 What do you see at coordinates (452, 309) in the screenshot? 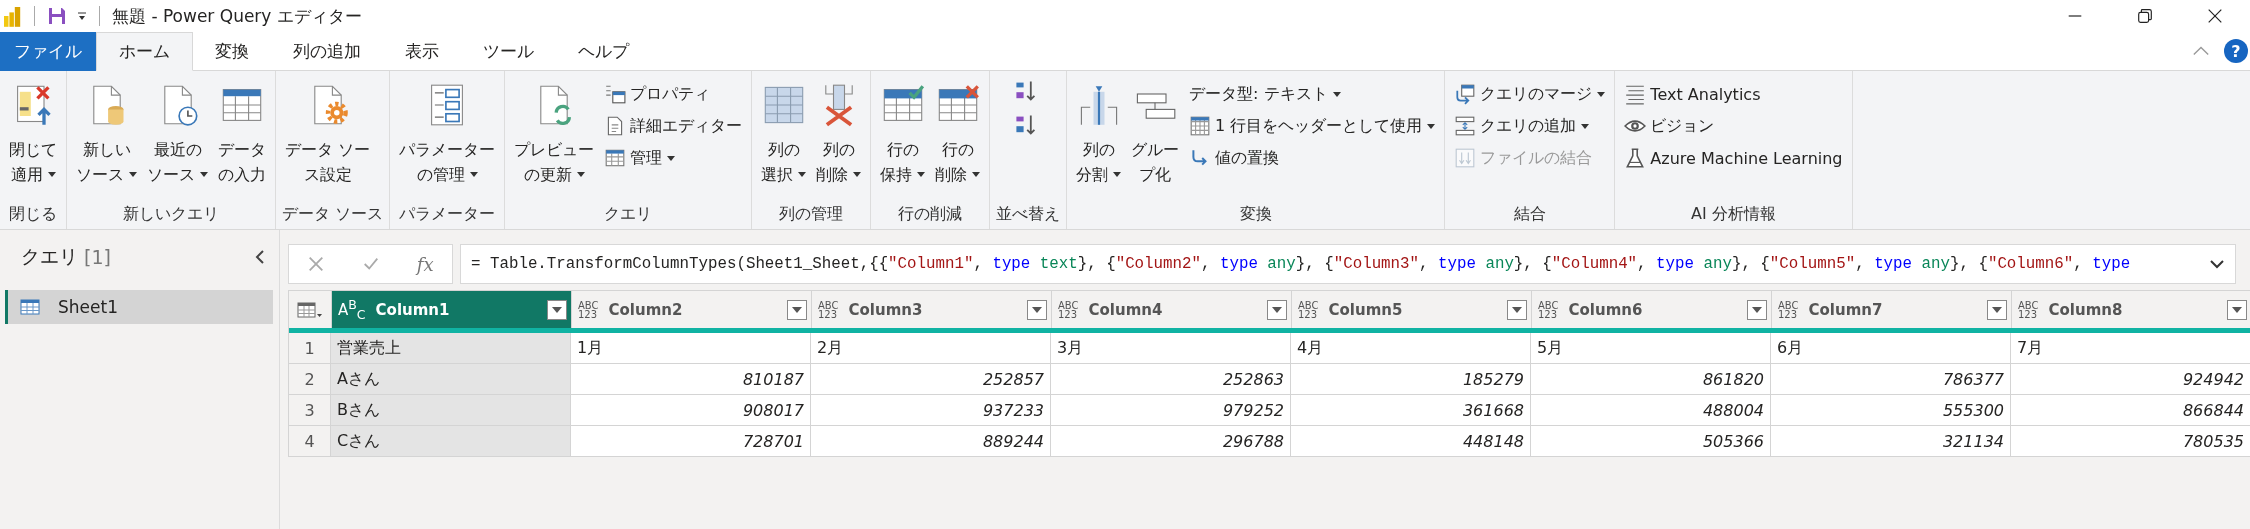
I see `column-header: A$^{B}$$_{C}$ Column1` at bounding box center [452, 309].